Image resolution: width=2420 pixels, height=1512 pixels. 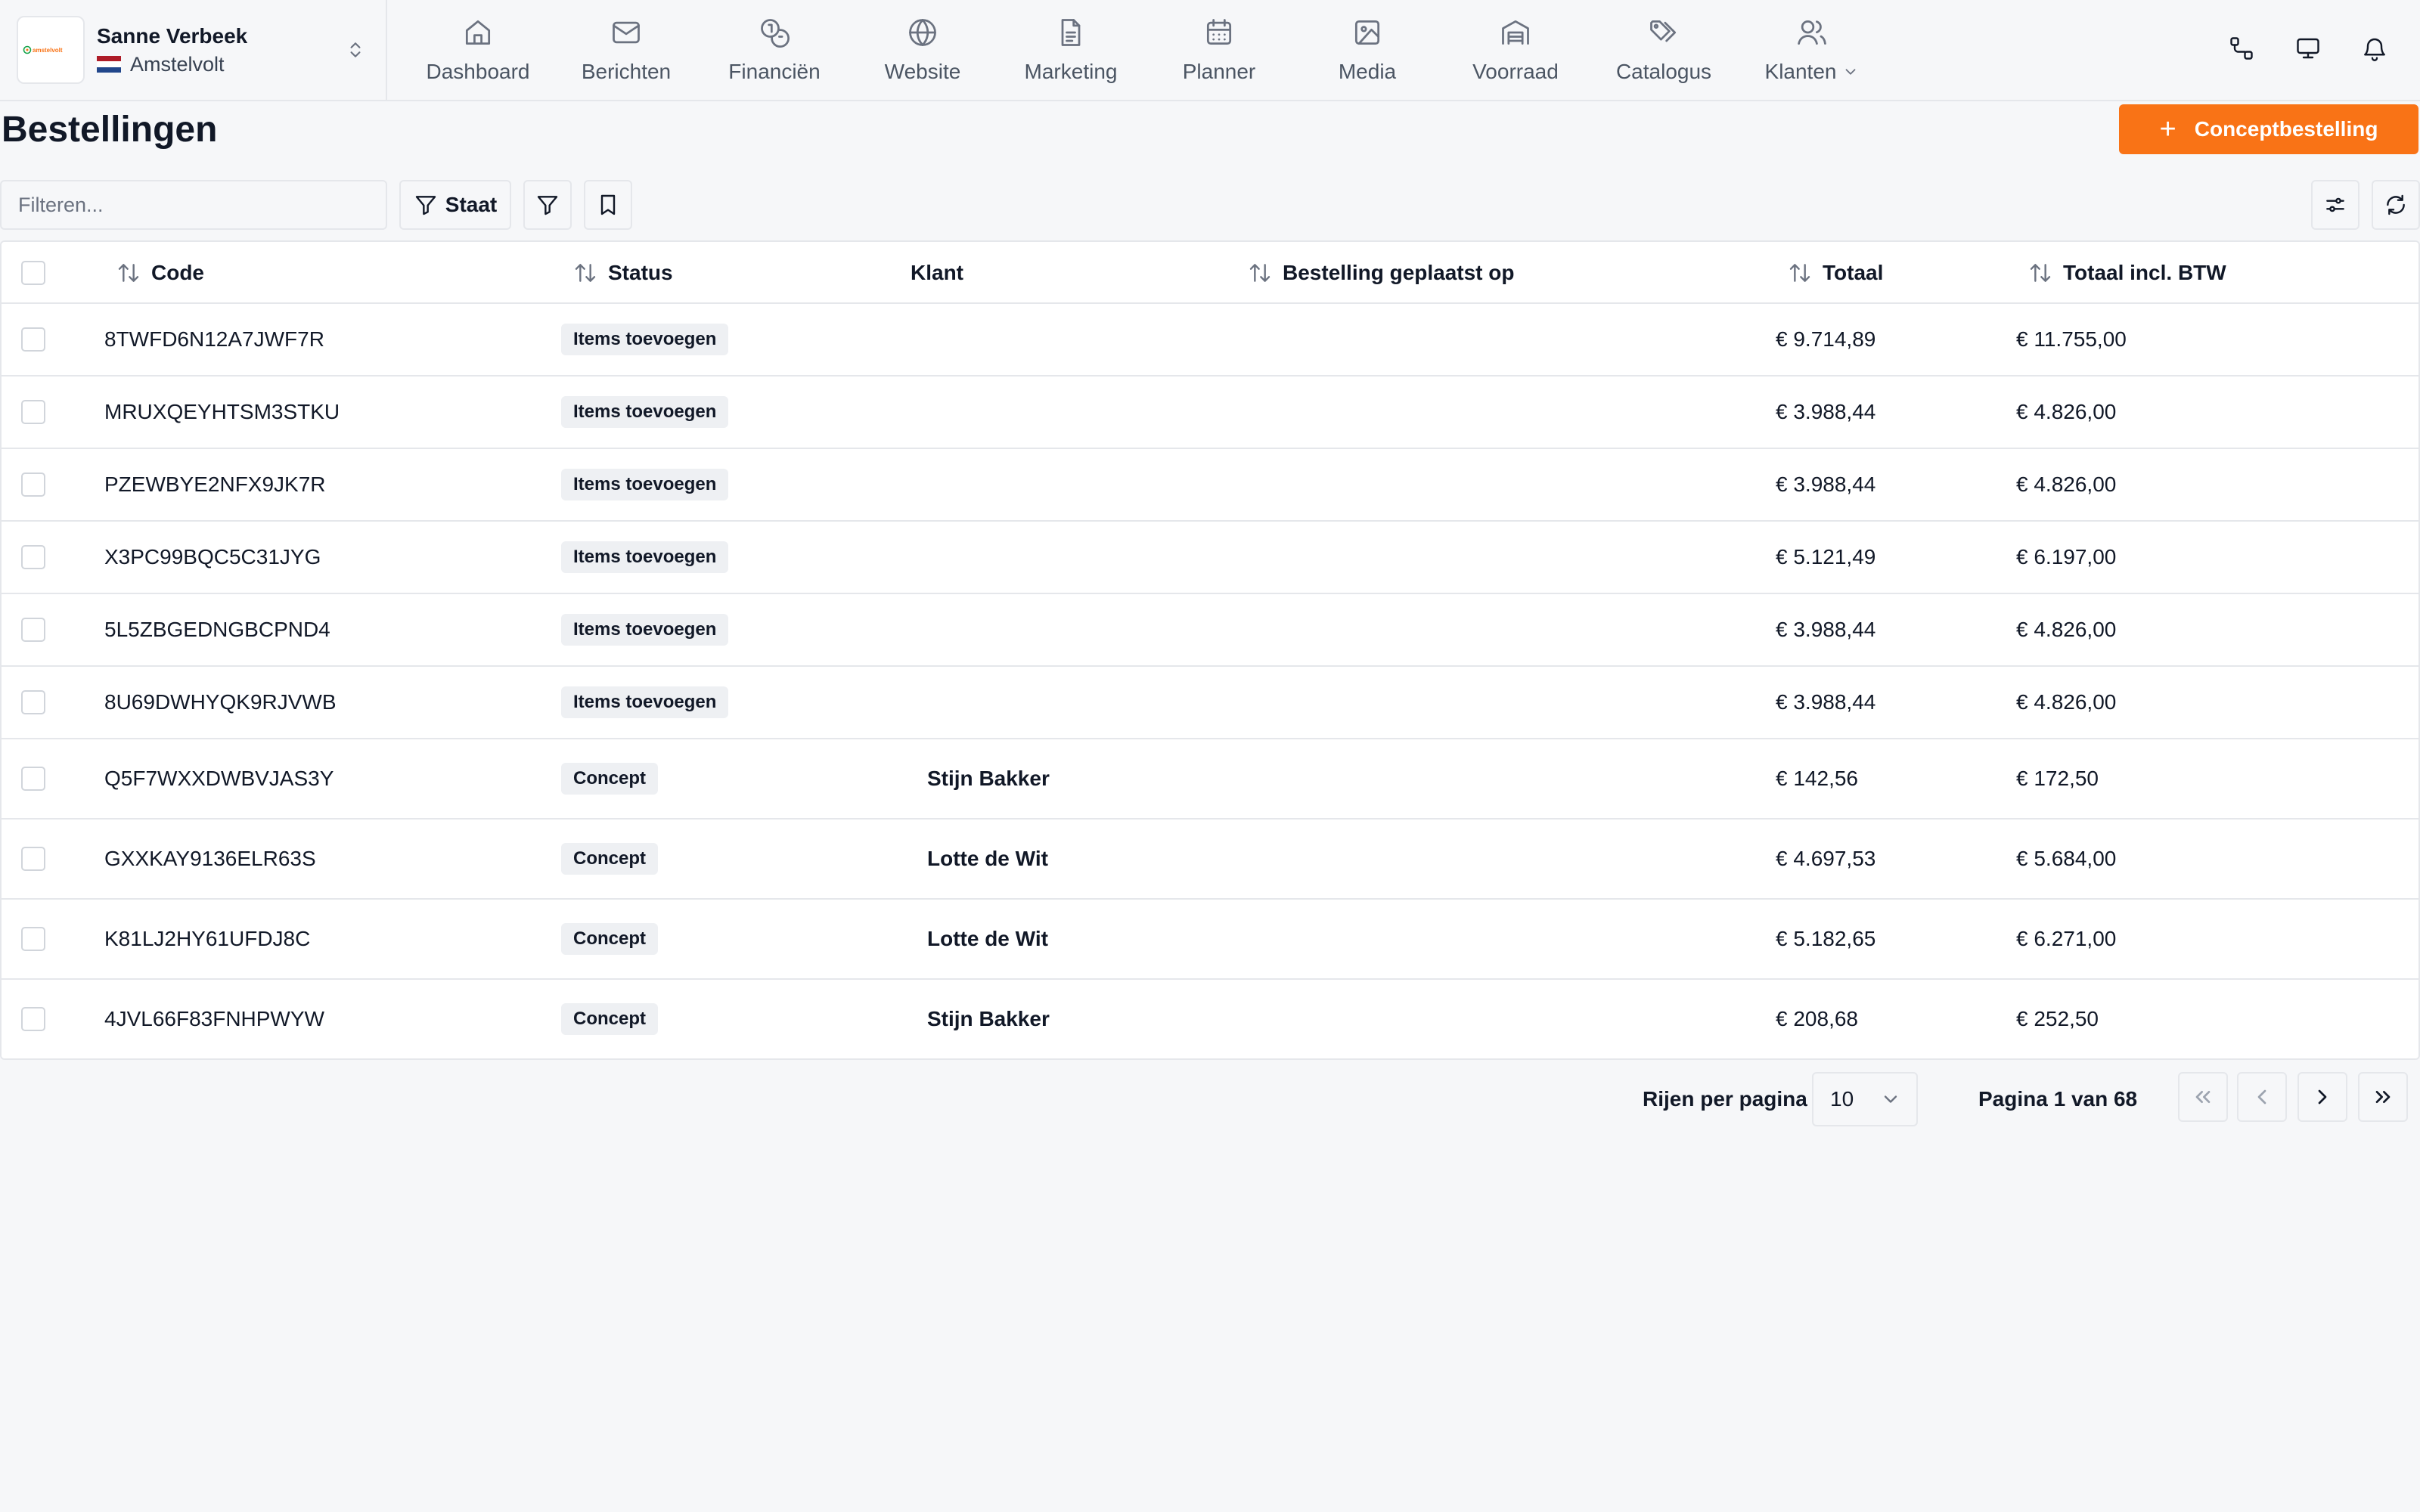 I want to click on nav-item-financien: Financiën, so click(x=774, y=50).